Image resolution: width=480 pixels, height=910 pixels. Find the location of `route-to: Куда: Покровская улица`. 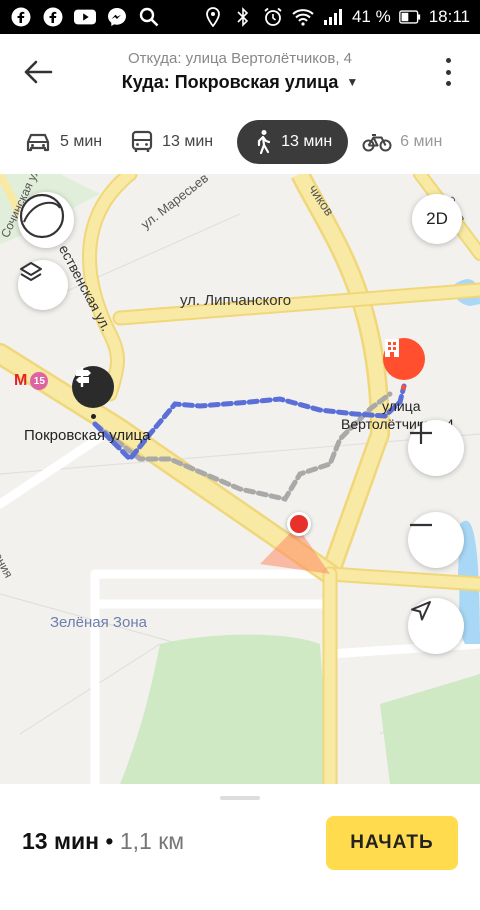

route-to: Куда: Покровская улица is located at coordinates (230, 82).